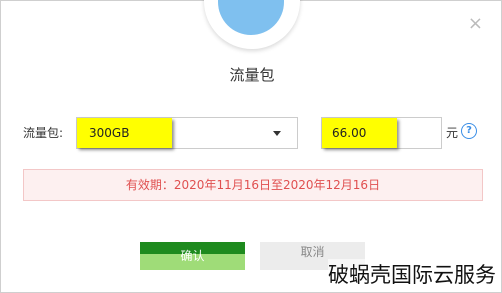 This screenshot has width=502, height=293. I want to click on chevron-down-icon, so click(277, 133).